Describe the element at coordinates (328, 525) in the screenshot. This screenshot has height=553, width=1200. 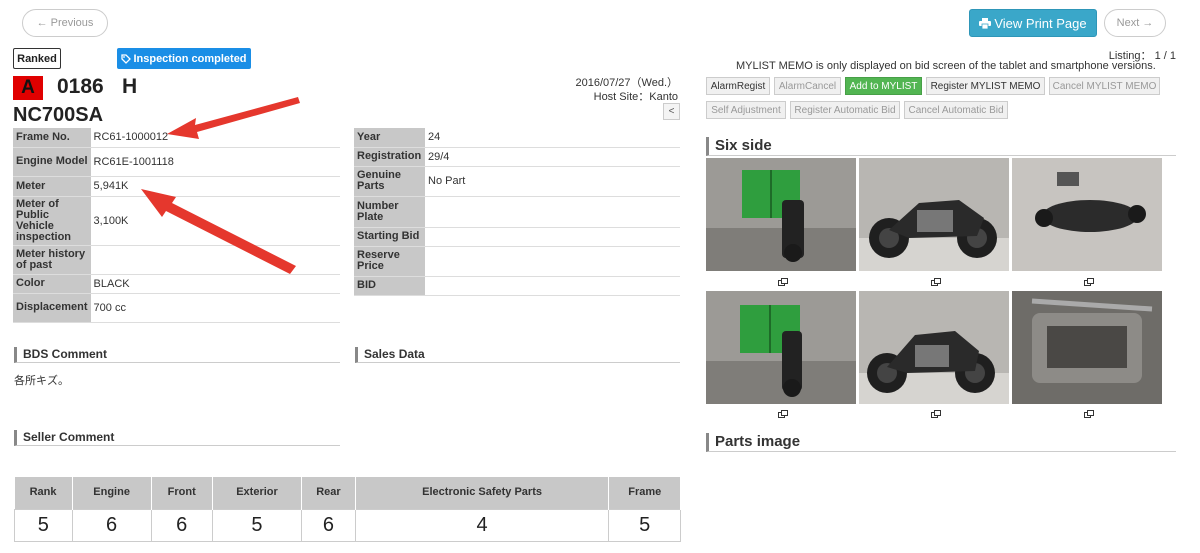
I see `grade-rear-value: 6` at that location.